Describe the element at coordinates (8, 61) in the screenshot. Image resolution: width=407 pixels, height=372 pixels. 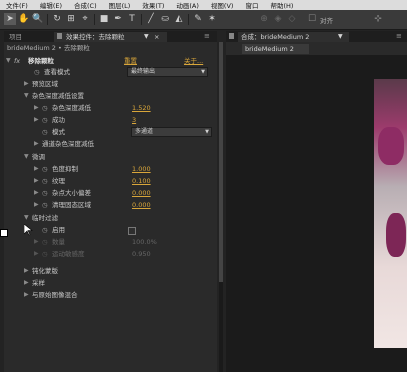
I see `effect-expand-twirl-icon: ▼` at that location.